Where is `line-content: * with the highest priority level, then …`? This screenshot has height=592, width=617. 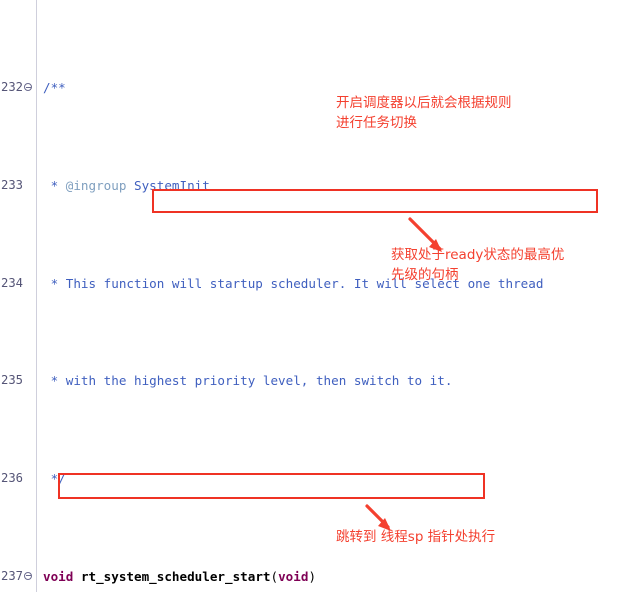
line-content: * with the highest priority level, then … is located at coordinates (326, 381).